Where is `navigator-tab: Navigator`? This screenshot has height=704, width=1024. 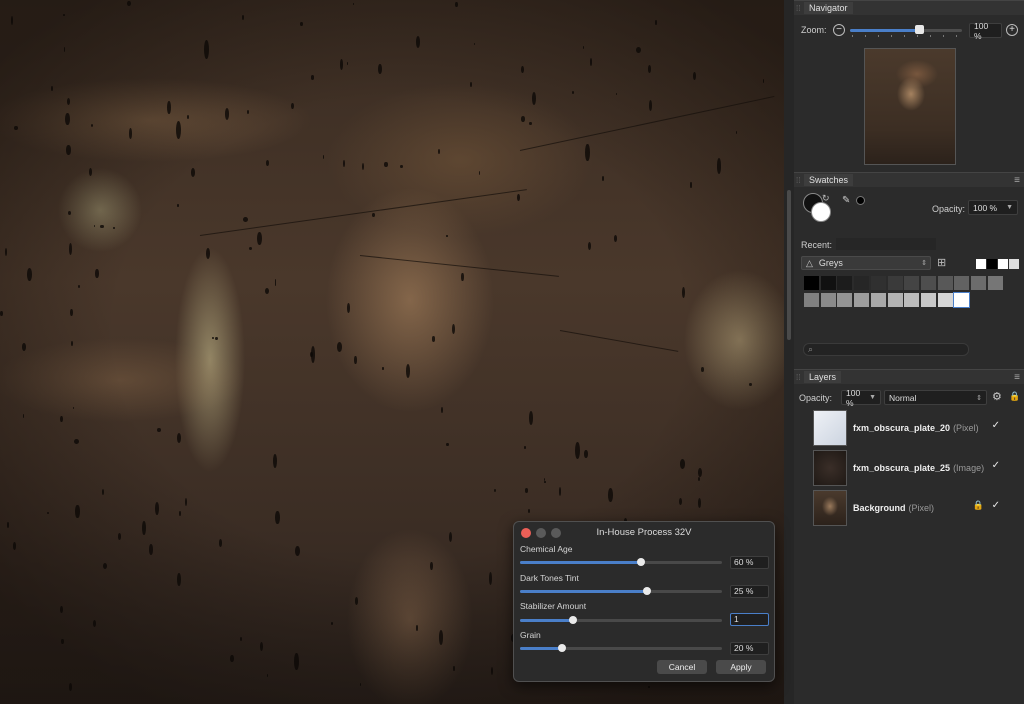 navigator-tab: Navigator is located at coordinates (828, 8).